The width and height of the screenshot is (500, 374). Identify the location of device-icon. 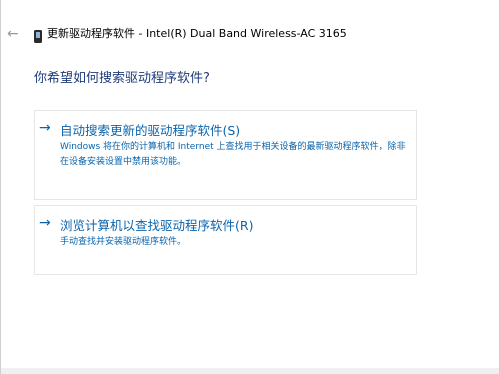
(38, 35).